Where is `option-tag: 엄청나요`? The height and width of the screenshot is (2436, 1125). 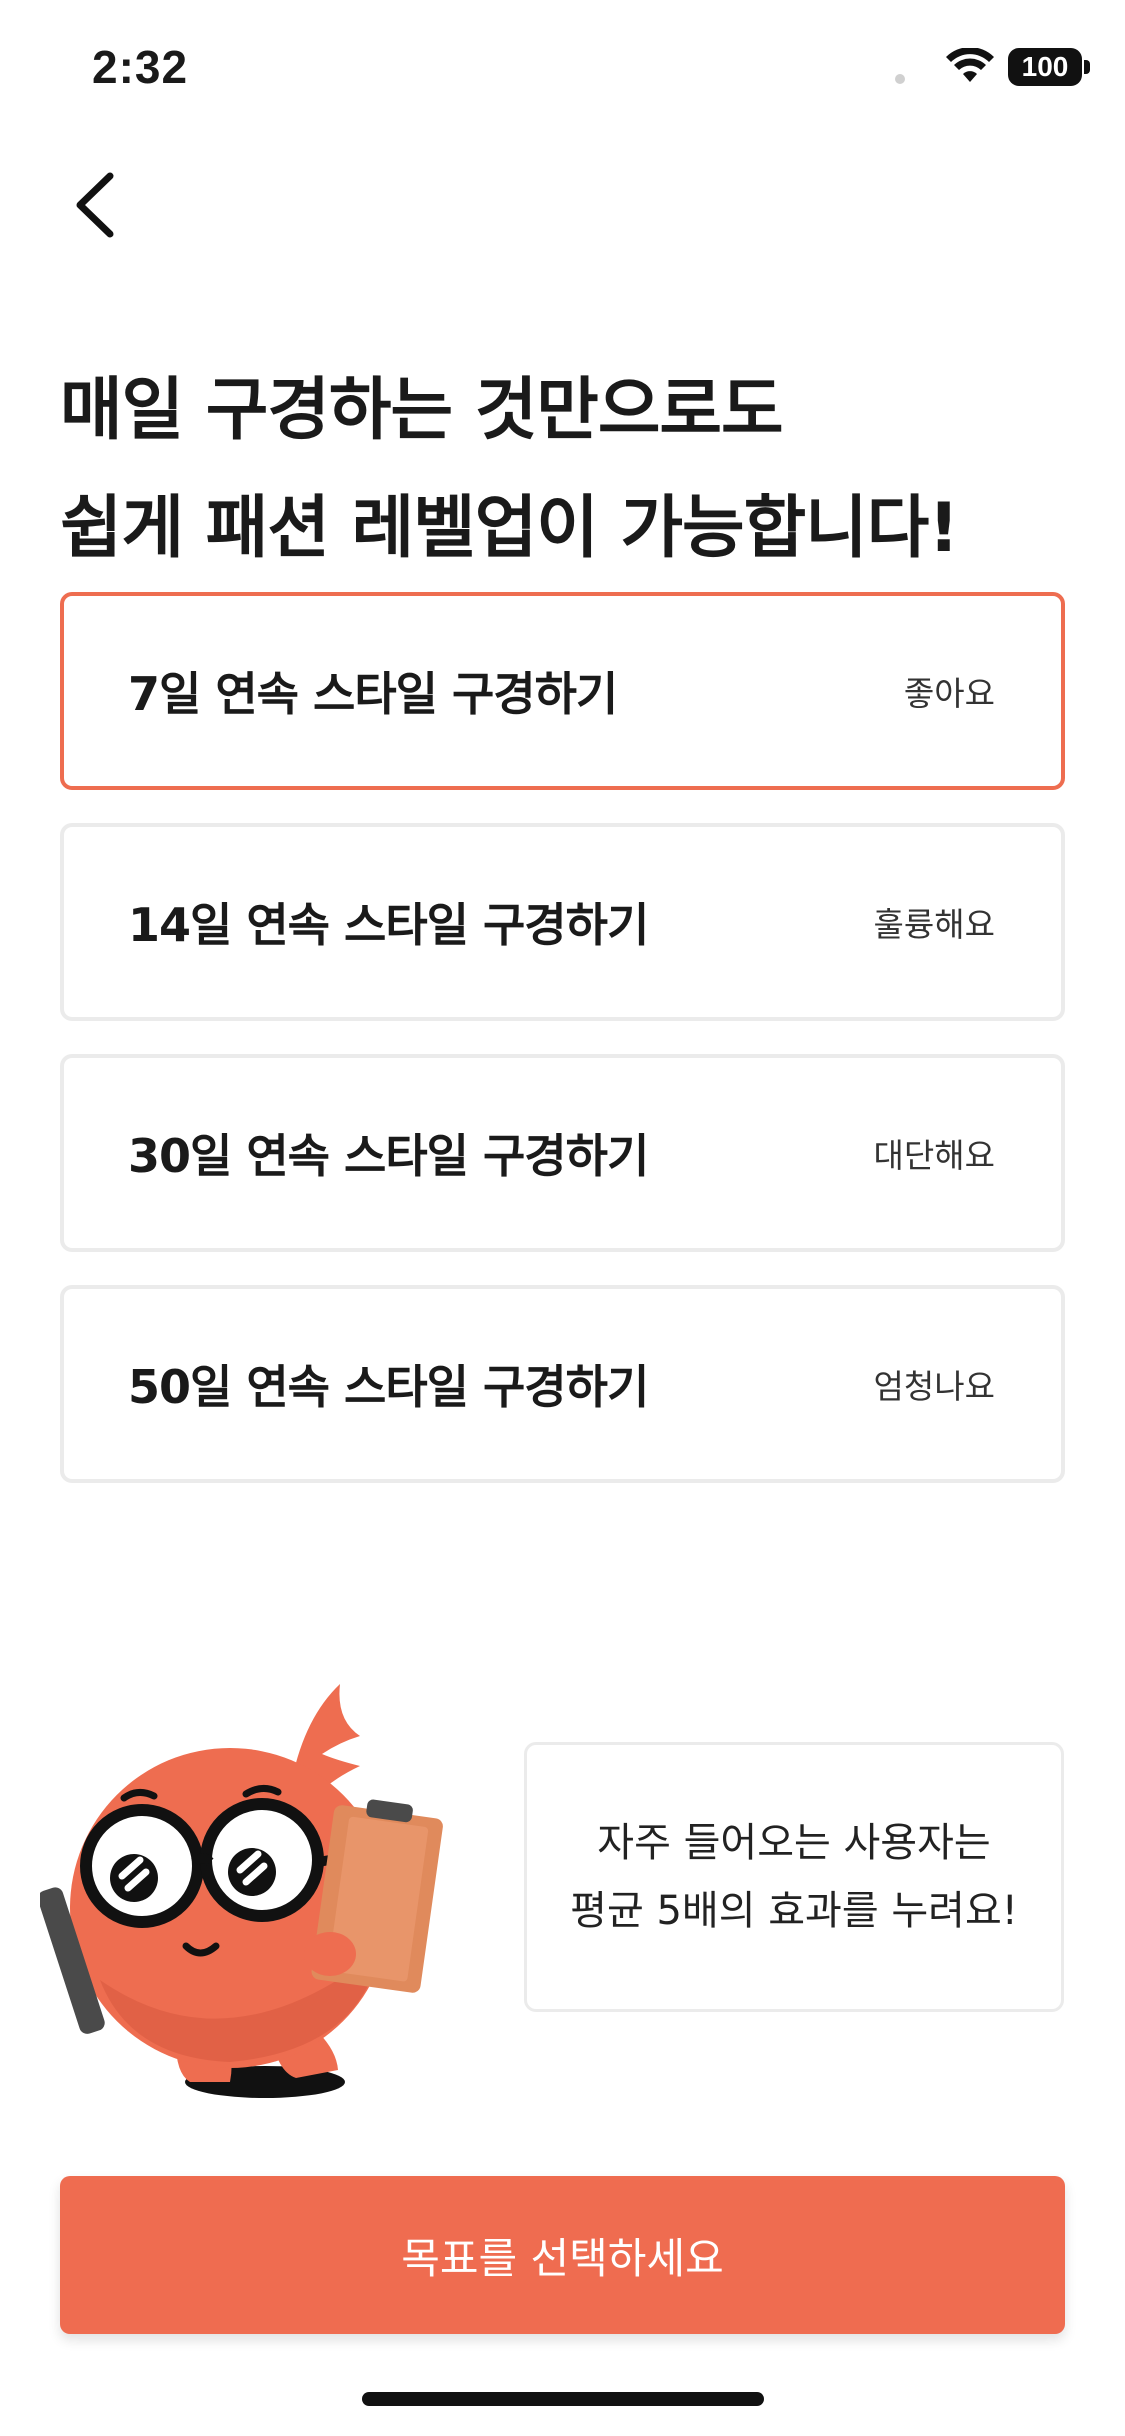
option-tag: 엄청나요 is located at coordinates (934, 1386).